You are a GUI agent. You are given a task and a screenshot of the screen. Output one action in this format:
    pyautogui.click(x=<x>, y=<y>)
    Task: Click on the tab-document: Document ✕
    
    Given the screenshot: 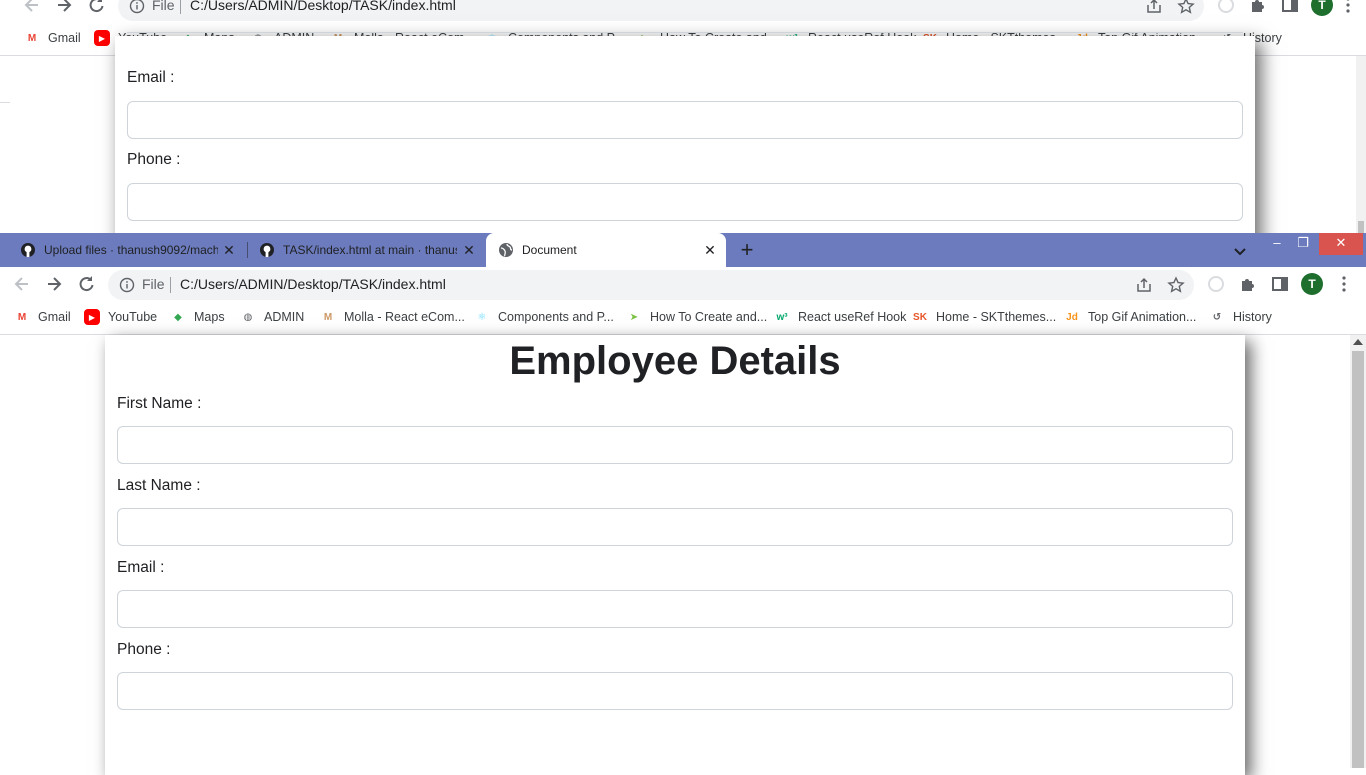 What is the action you would take?
    pyautogui.click(x=606, y=250)
    